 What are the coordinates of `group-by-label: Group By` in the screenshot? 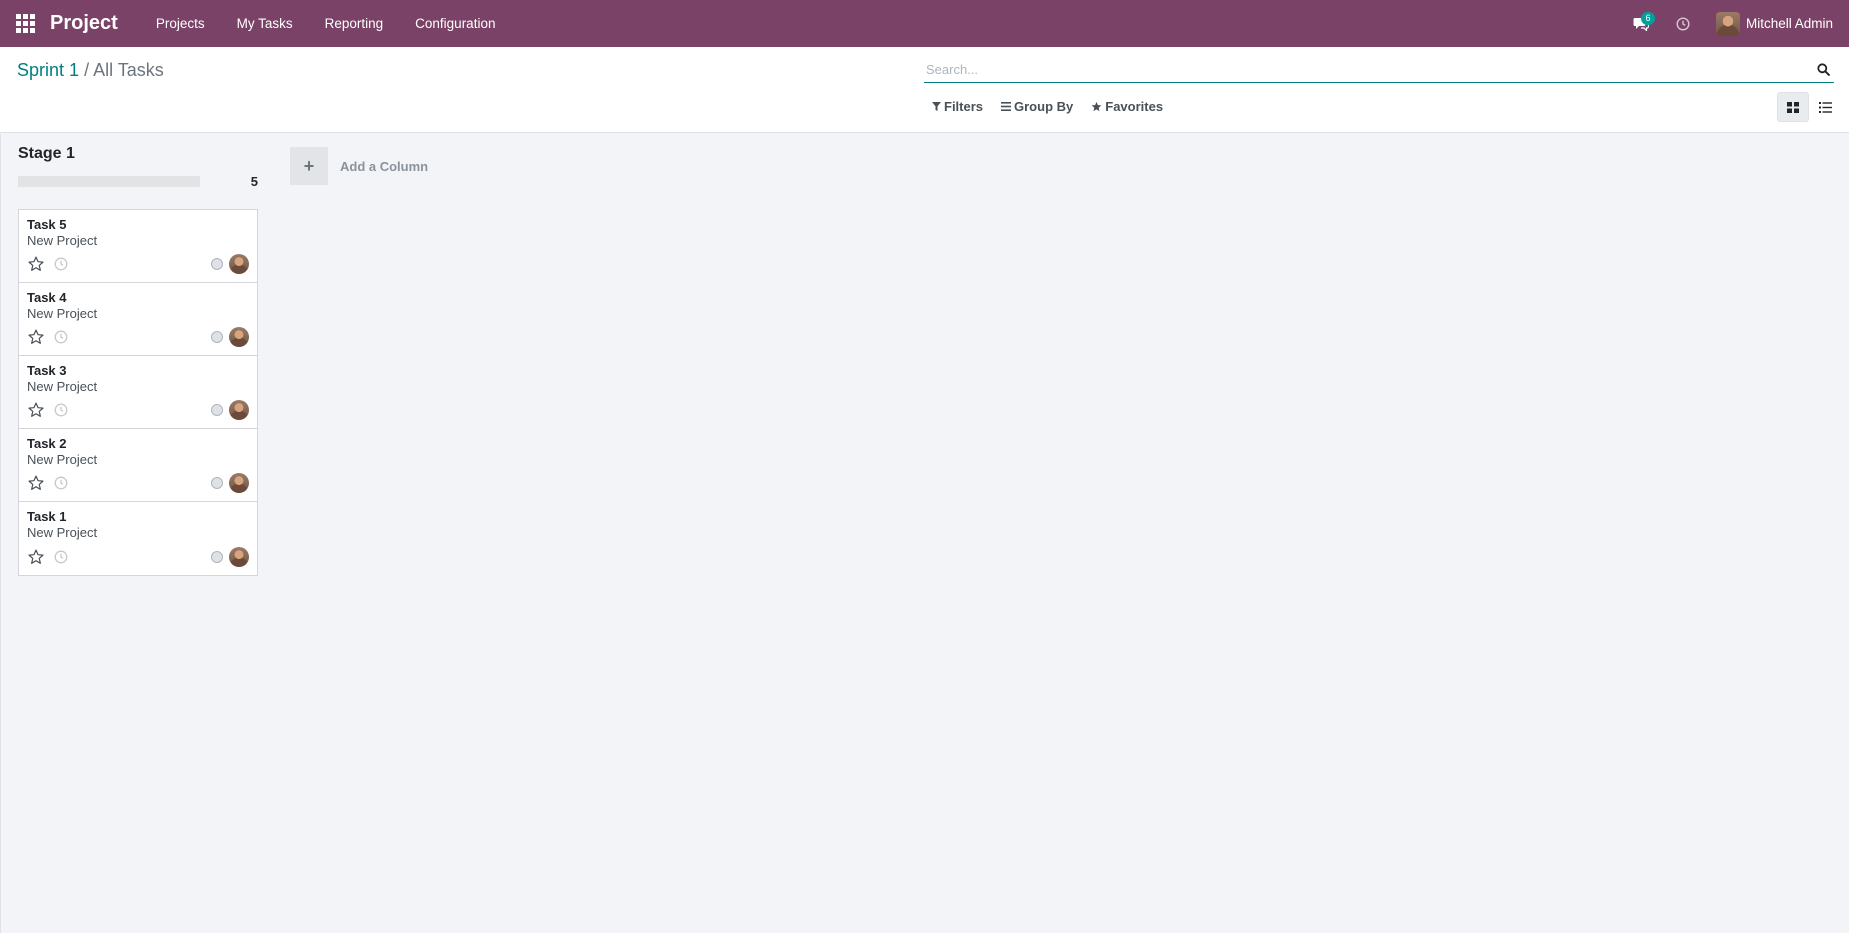 It's located at (1044, 106).